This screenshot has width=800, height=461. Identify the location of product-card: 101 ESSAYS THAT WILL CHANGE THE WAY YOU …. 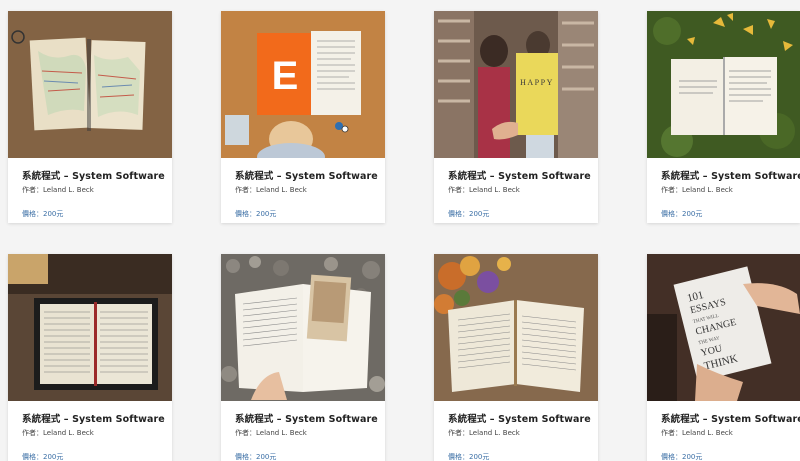
(723, 357).